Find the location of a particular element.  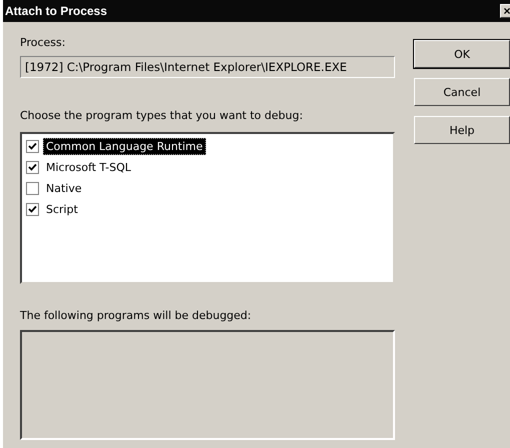

close-button: × is located at coordinates (505, 11).